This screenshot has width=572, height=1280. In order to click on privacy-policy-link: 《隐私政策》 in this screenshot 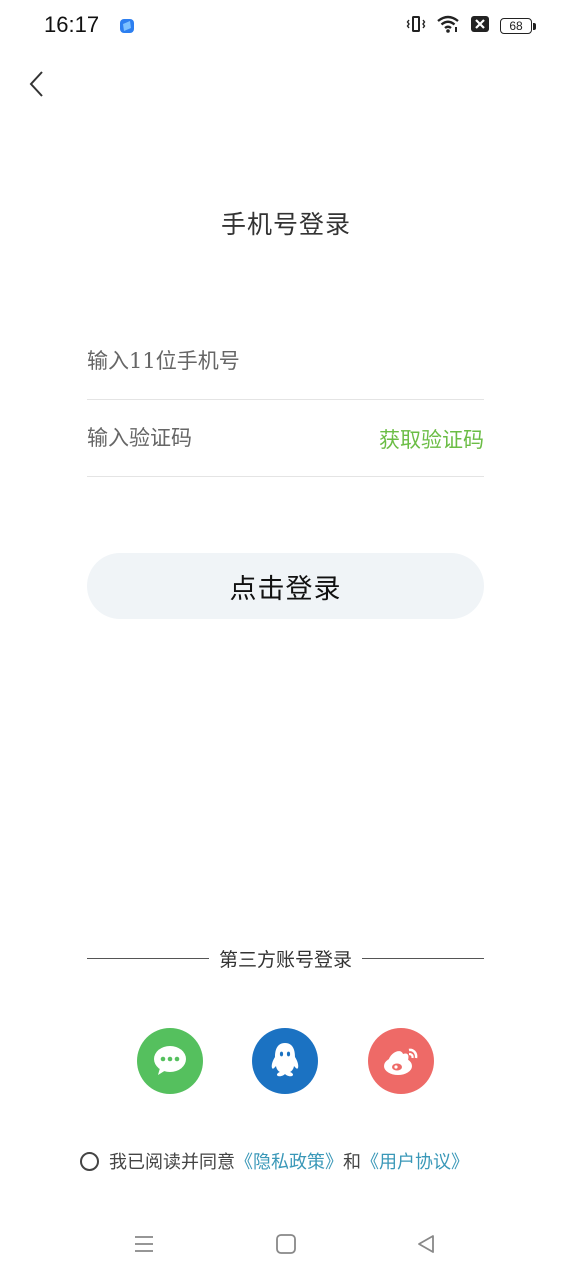, I will do `click(289, 1161)`.